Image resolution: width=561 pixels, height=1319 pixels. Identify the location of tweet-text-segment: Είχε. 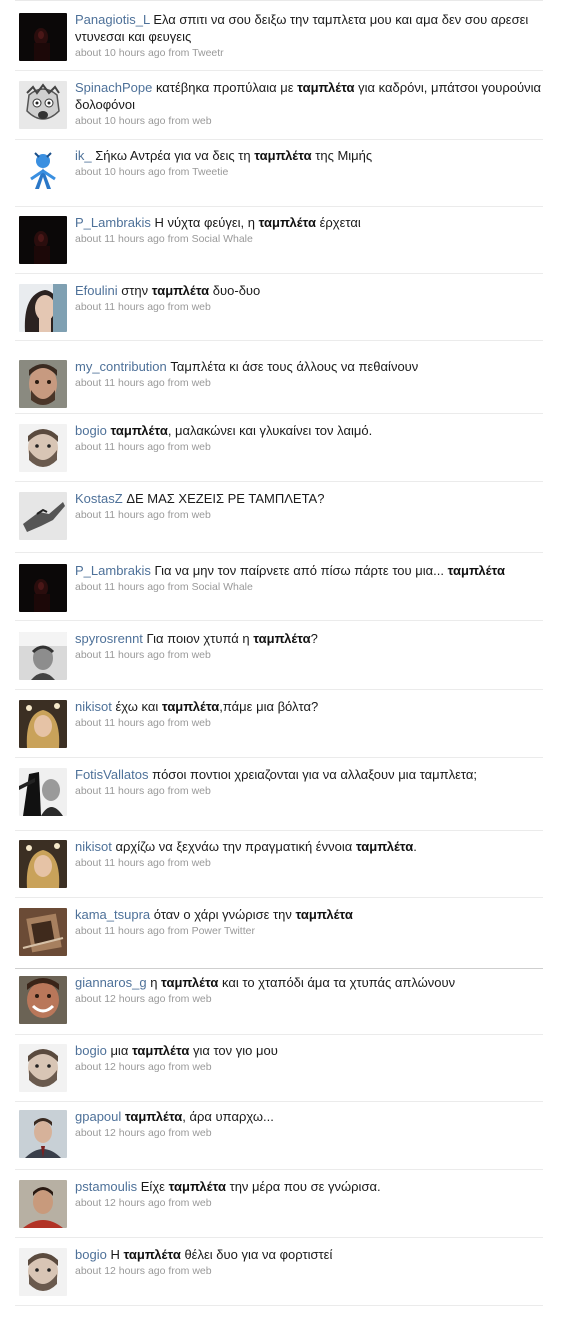
(154, 1186).